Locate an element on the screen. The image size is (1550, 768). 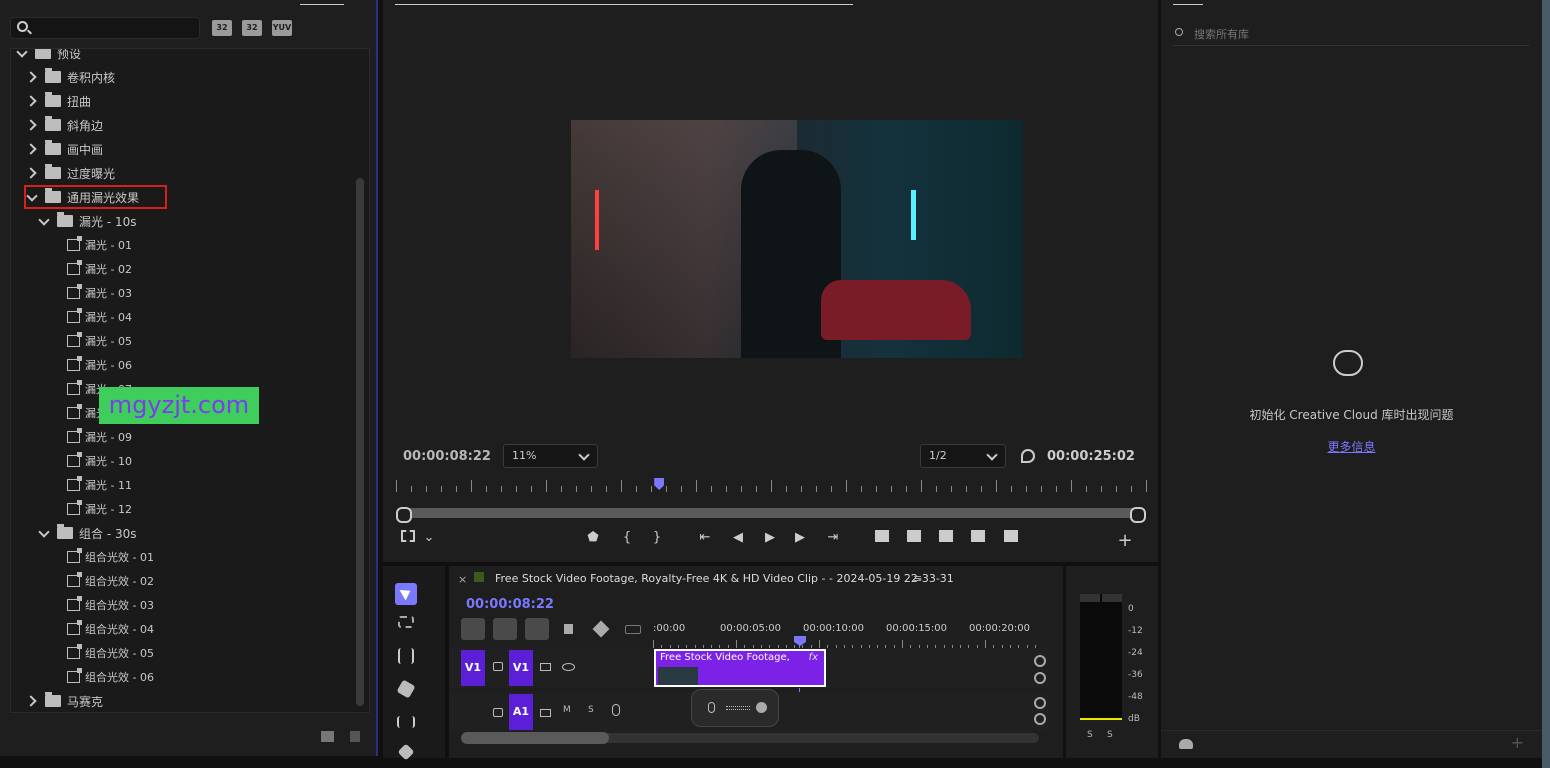
tree-preset-item: 漏光 - 06 is located at coordinates (99, 365).